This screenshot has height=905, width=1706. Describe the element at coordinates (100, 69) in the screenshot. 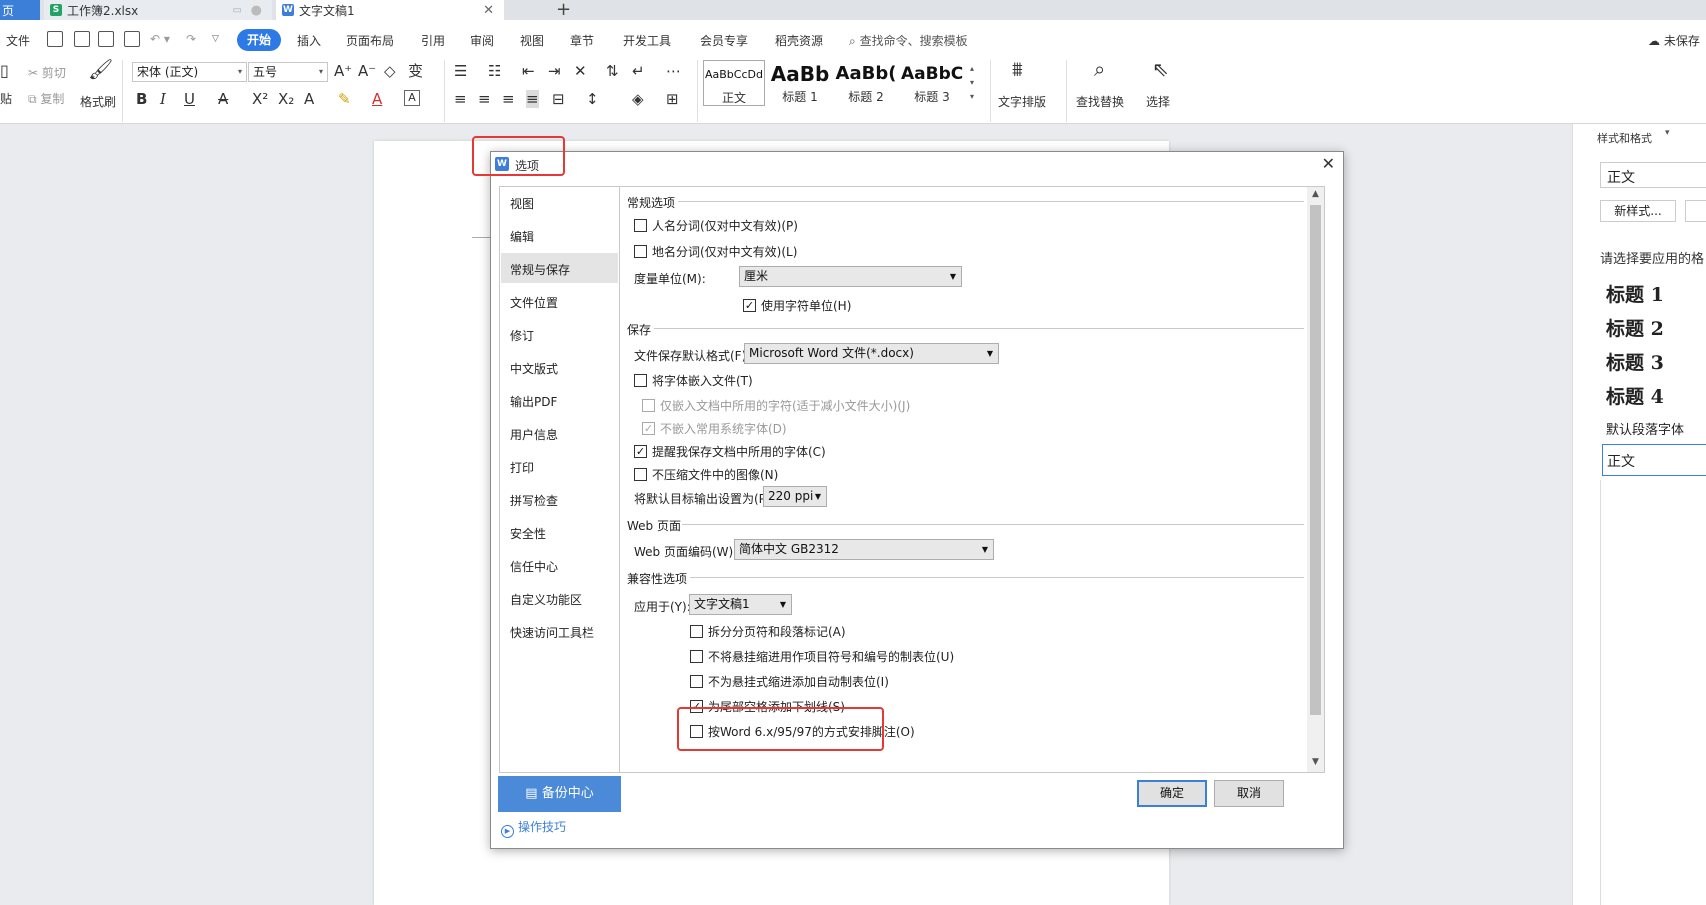

I see `brush-icon: 🖌` at that location.